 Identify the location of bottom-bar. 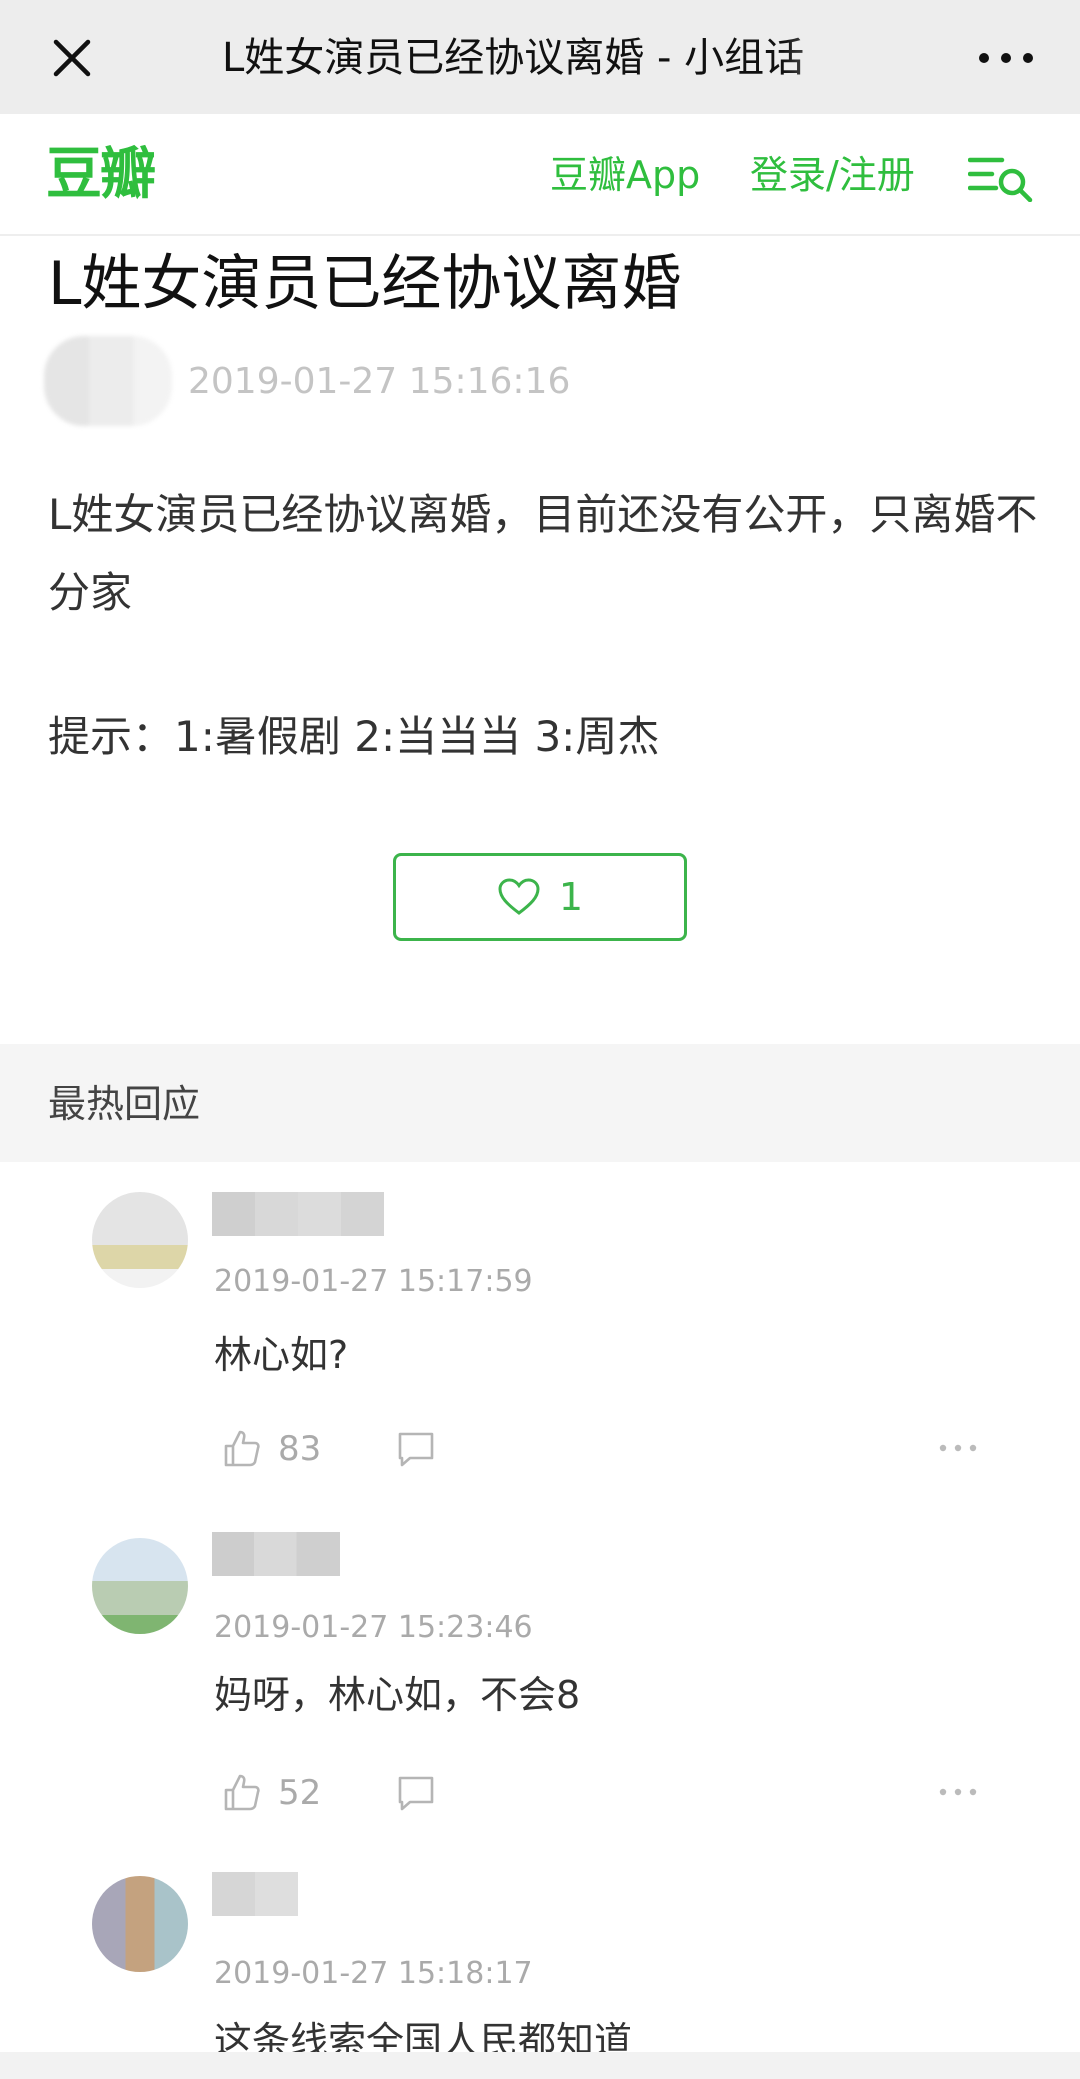
(540, 2065).